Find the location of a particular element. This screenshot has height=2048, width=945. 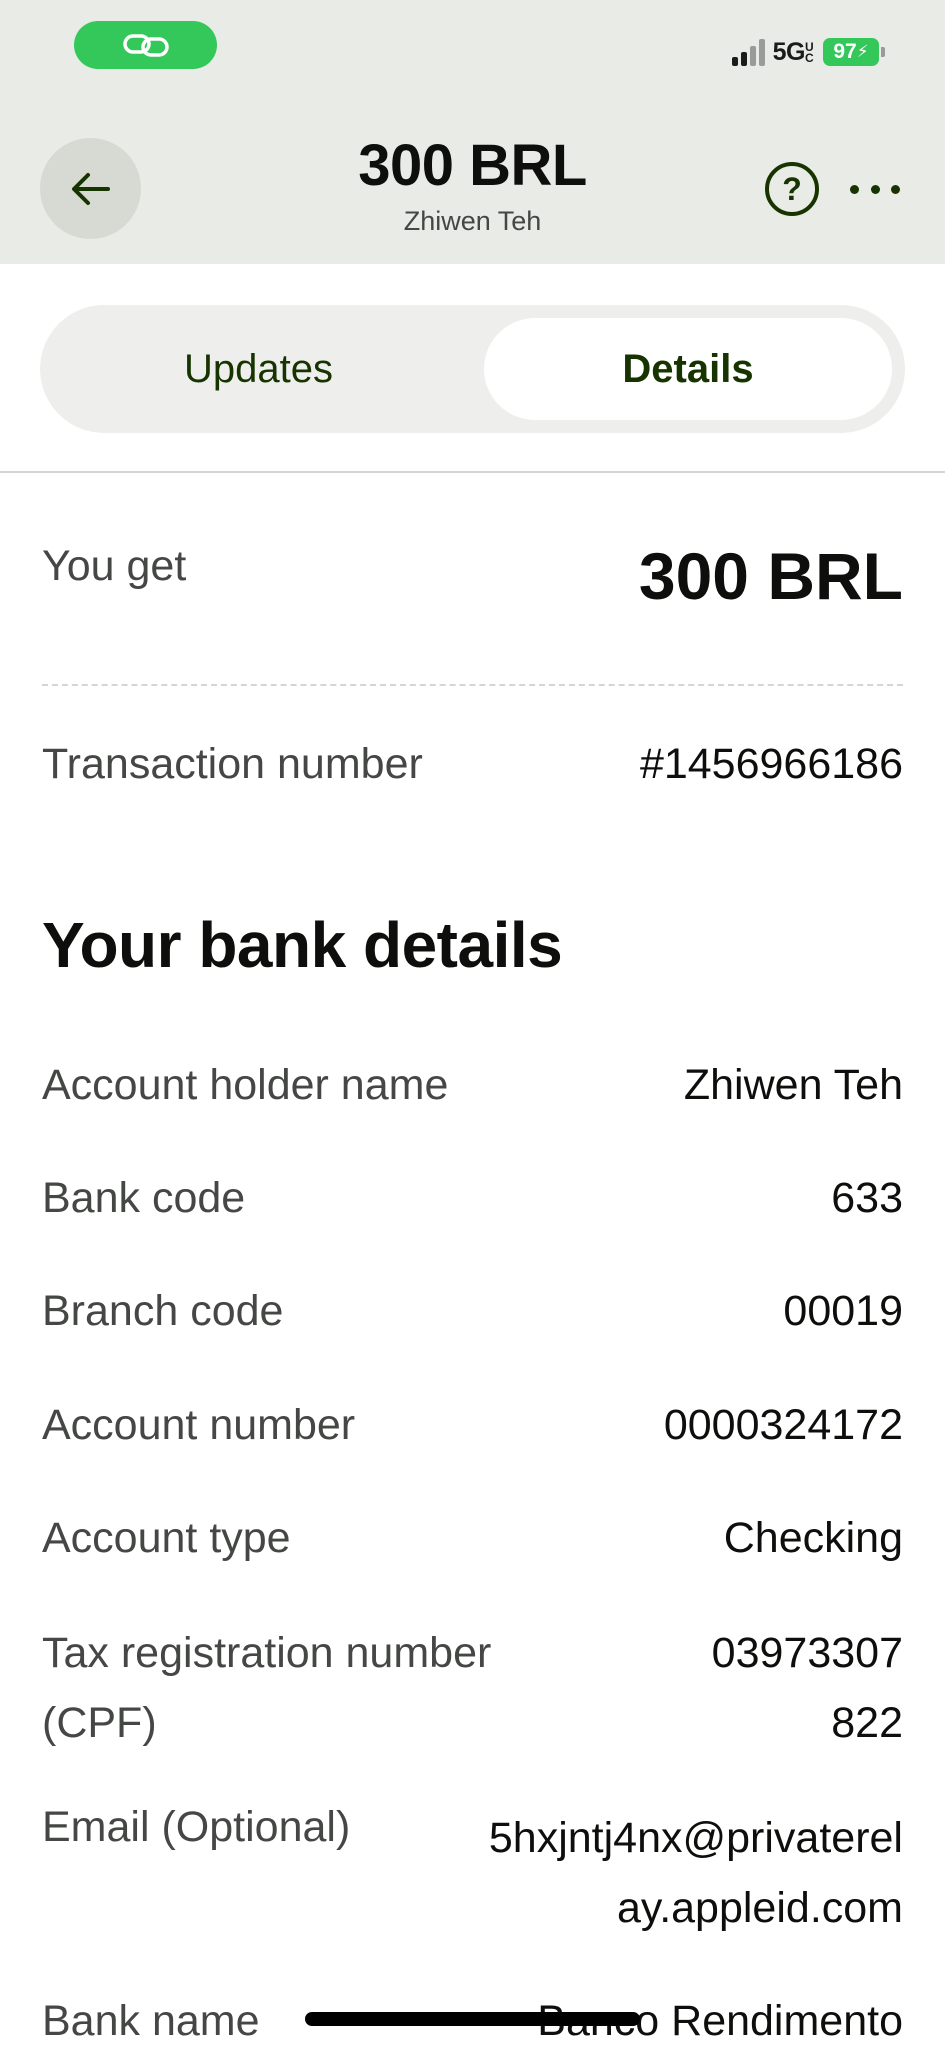

tax-registration-value: 03973307 822 is located at coordinates (807, 1688).